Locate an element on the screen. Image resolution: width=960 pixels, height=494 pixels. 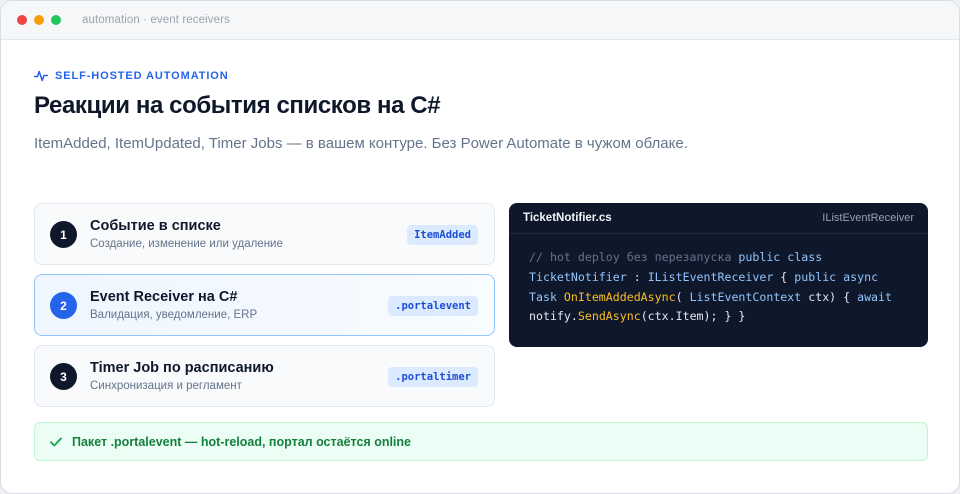
step-title: Timer Job по расписанию is located at coordinates (182, 368).